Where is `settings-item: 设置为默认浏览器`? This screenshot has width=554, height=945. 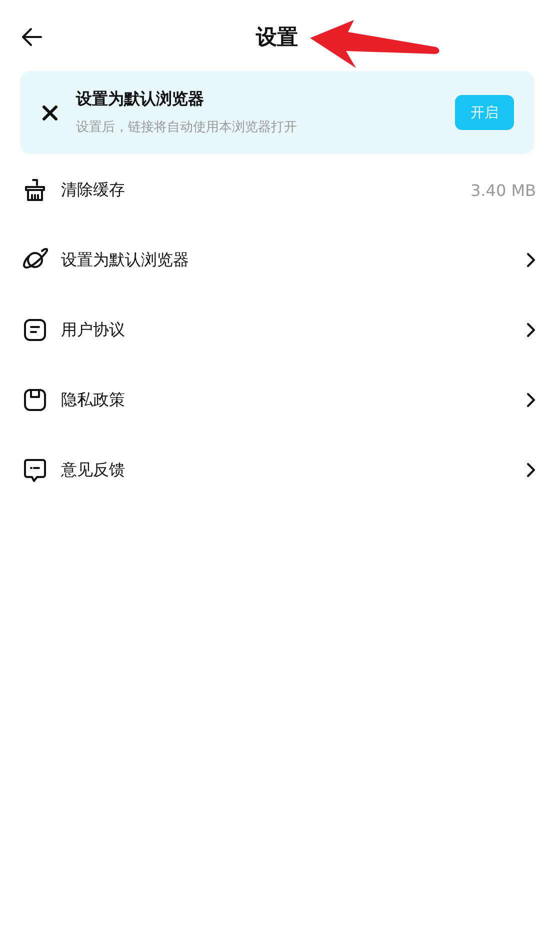 settings-item: 设置为默认浏览器 is located at coordinates (277, 260).